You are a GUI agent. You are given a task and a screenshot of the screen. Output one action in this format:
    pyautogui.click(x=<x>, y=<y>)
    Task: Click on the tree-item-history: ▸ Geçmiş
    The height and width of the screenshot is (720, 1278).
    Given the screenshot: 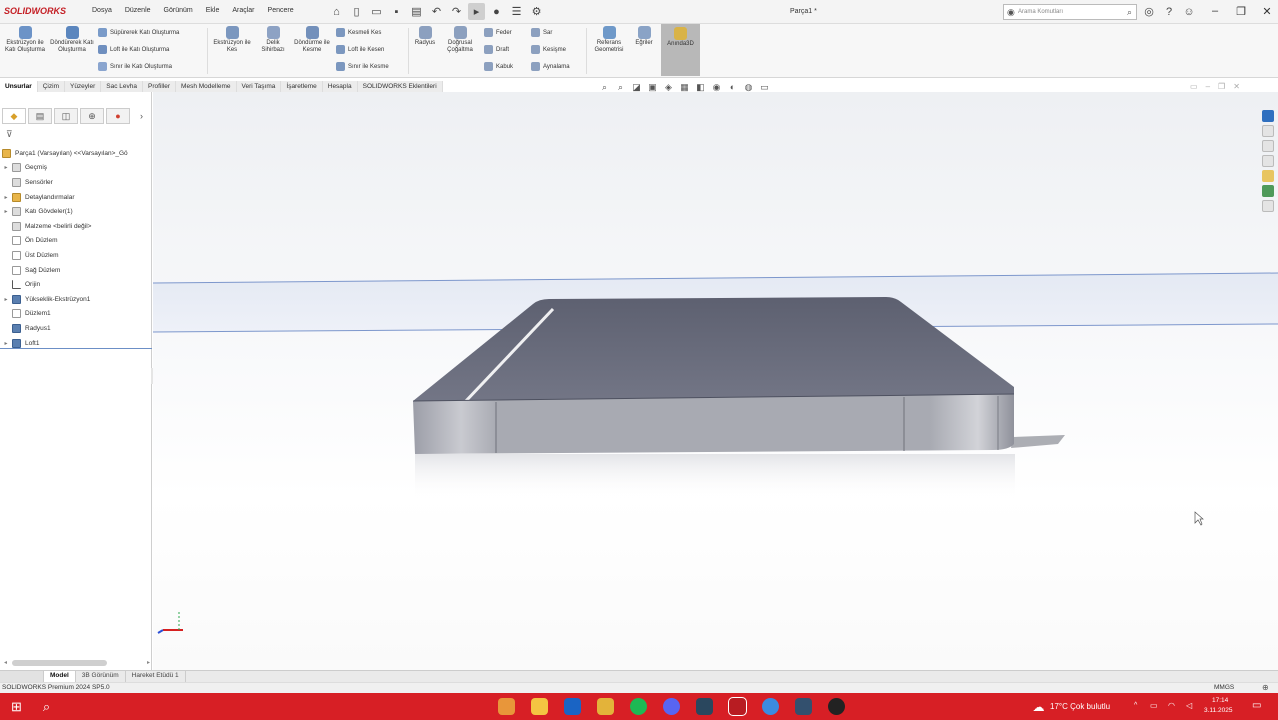 What is the action you would take?
    pyautogui.click(x=77, y=168)
    